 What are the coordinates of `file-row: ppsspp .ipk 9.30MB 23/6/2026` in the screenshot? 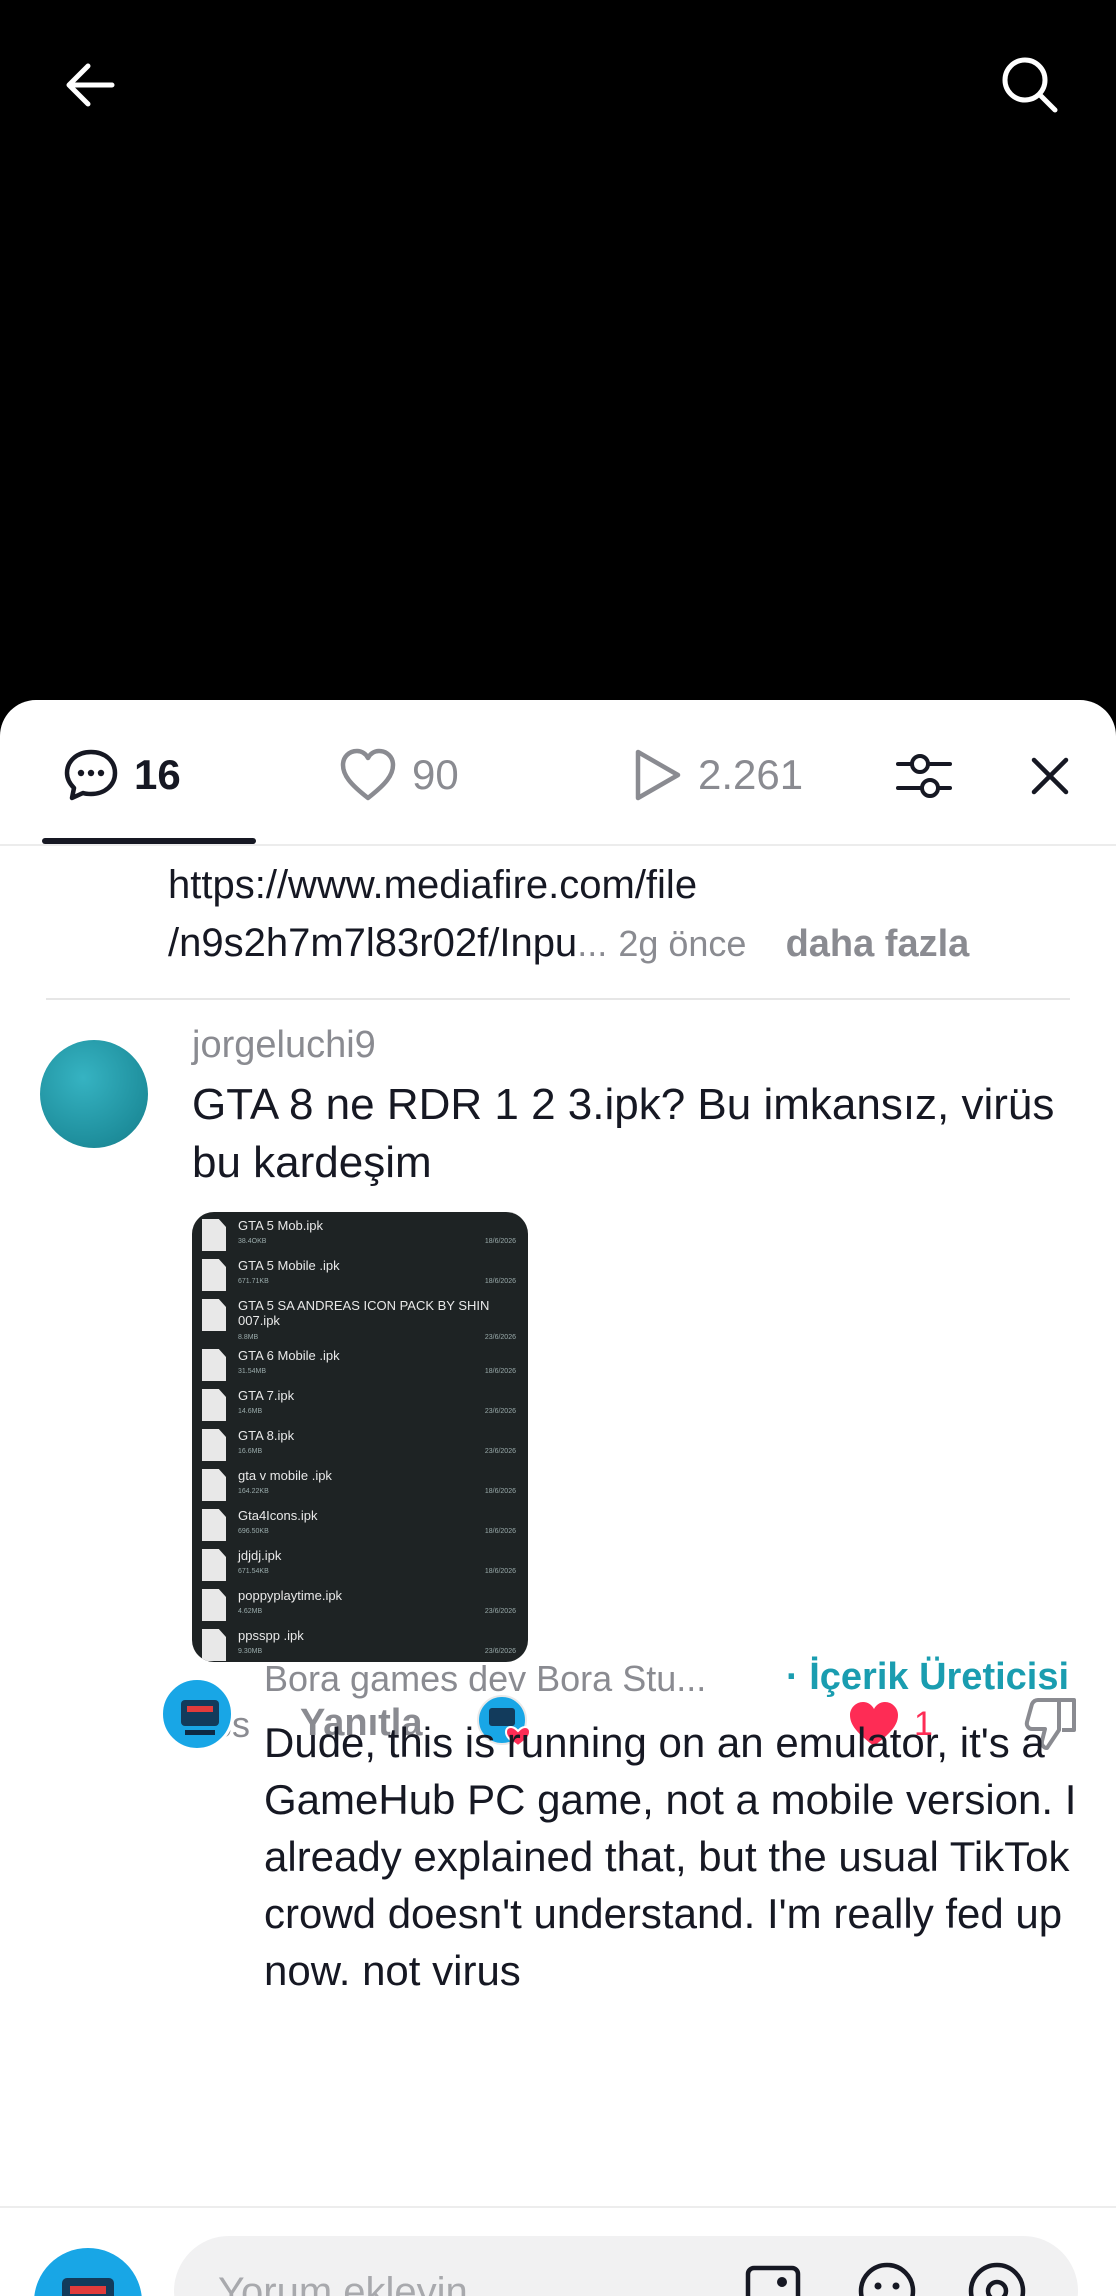 It's located at (365, 1644).